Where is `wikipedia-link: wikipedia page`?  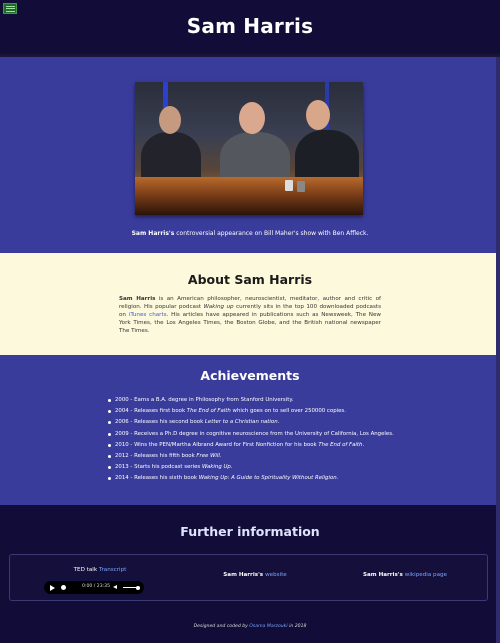
wikipedia-link: wikipedia page is located at coordinates (426, 575).